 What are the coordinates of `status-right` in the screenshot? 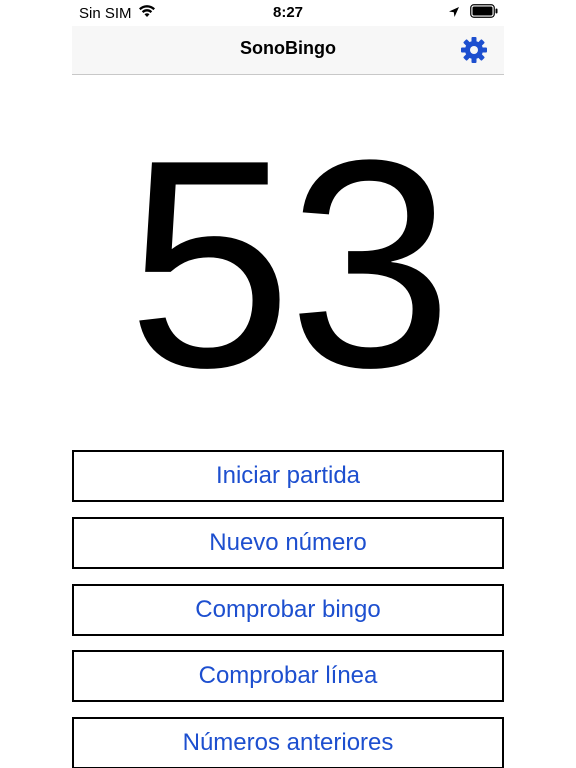 It's located at (473, 13).